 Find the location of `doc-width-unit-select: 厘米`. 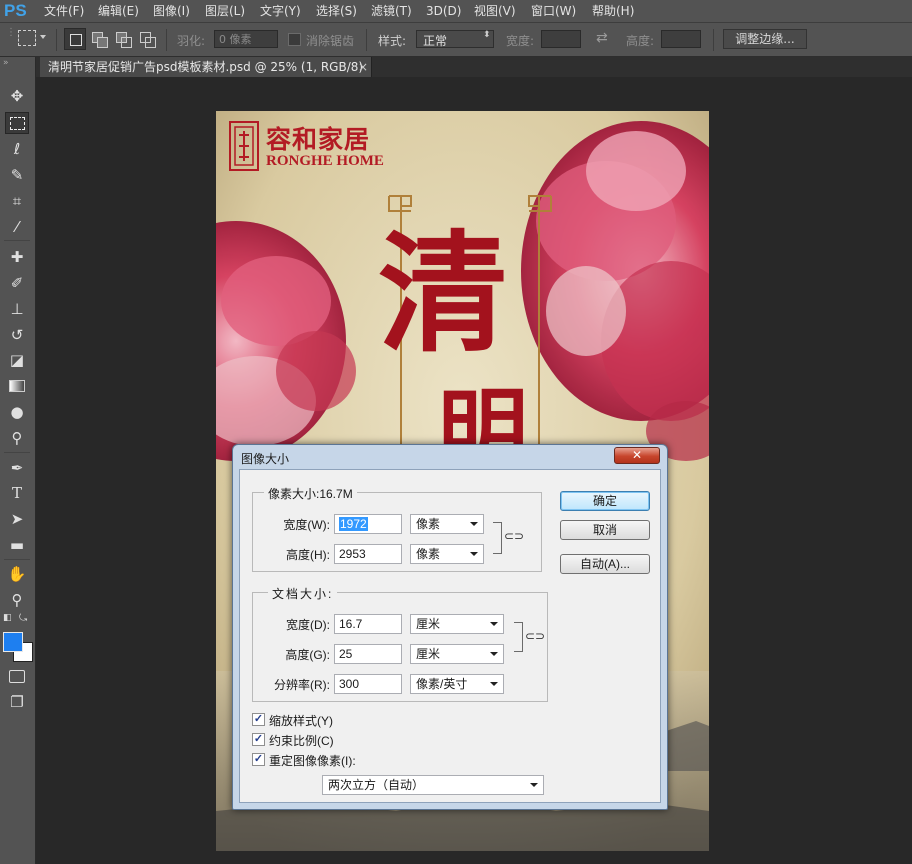

doc-width-unit-select: 厘米 is located at coordinates (457, 624).